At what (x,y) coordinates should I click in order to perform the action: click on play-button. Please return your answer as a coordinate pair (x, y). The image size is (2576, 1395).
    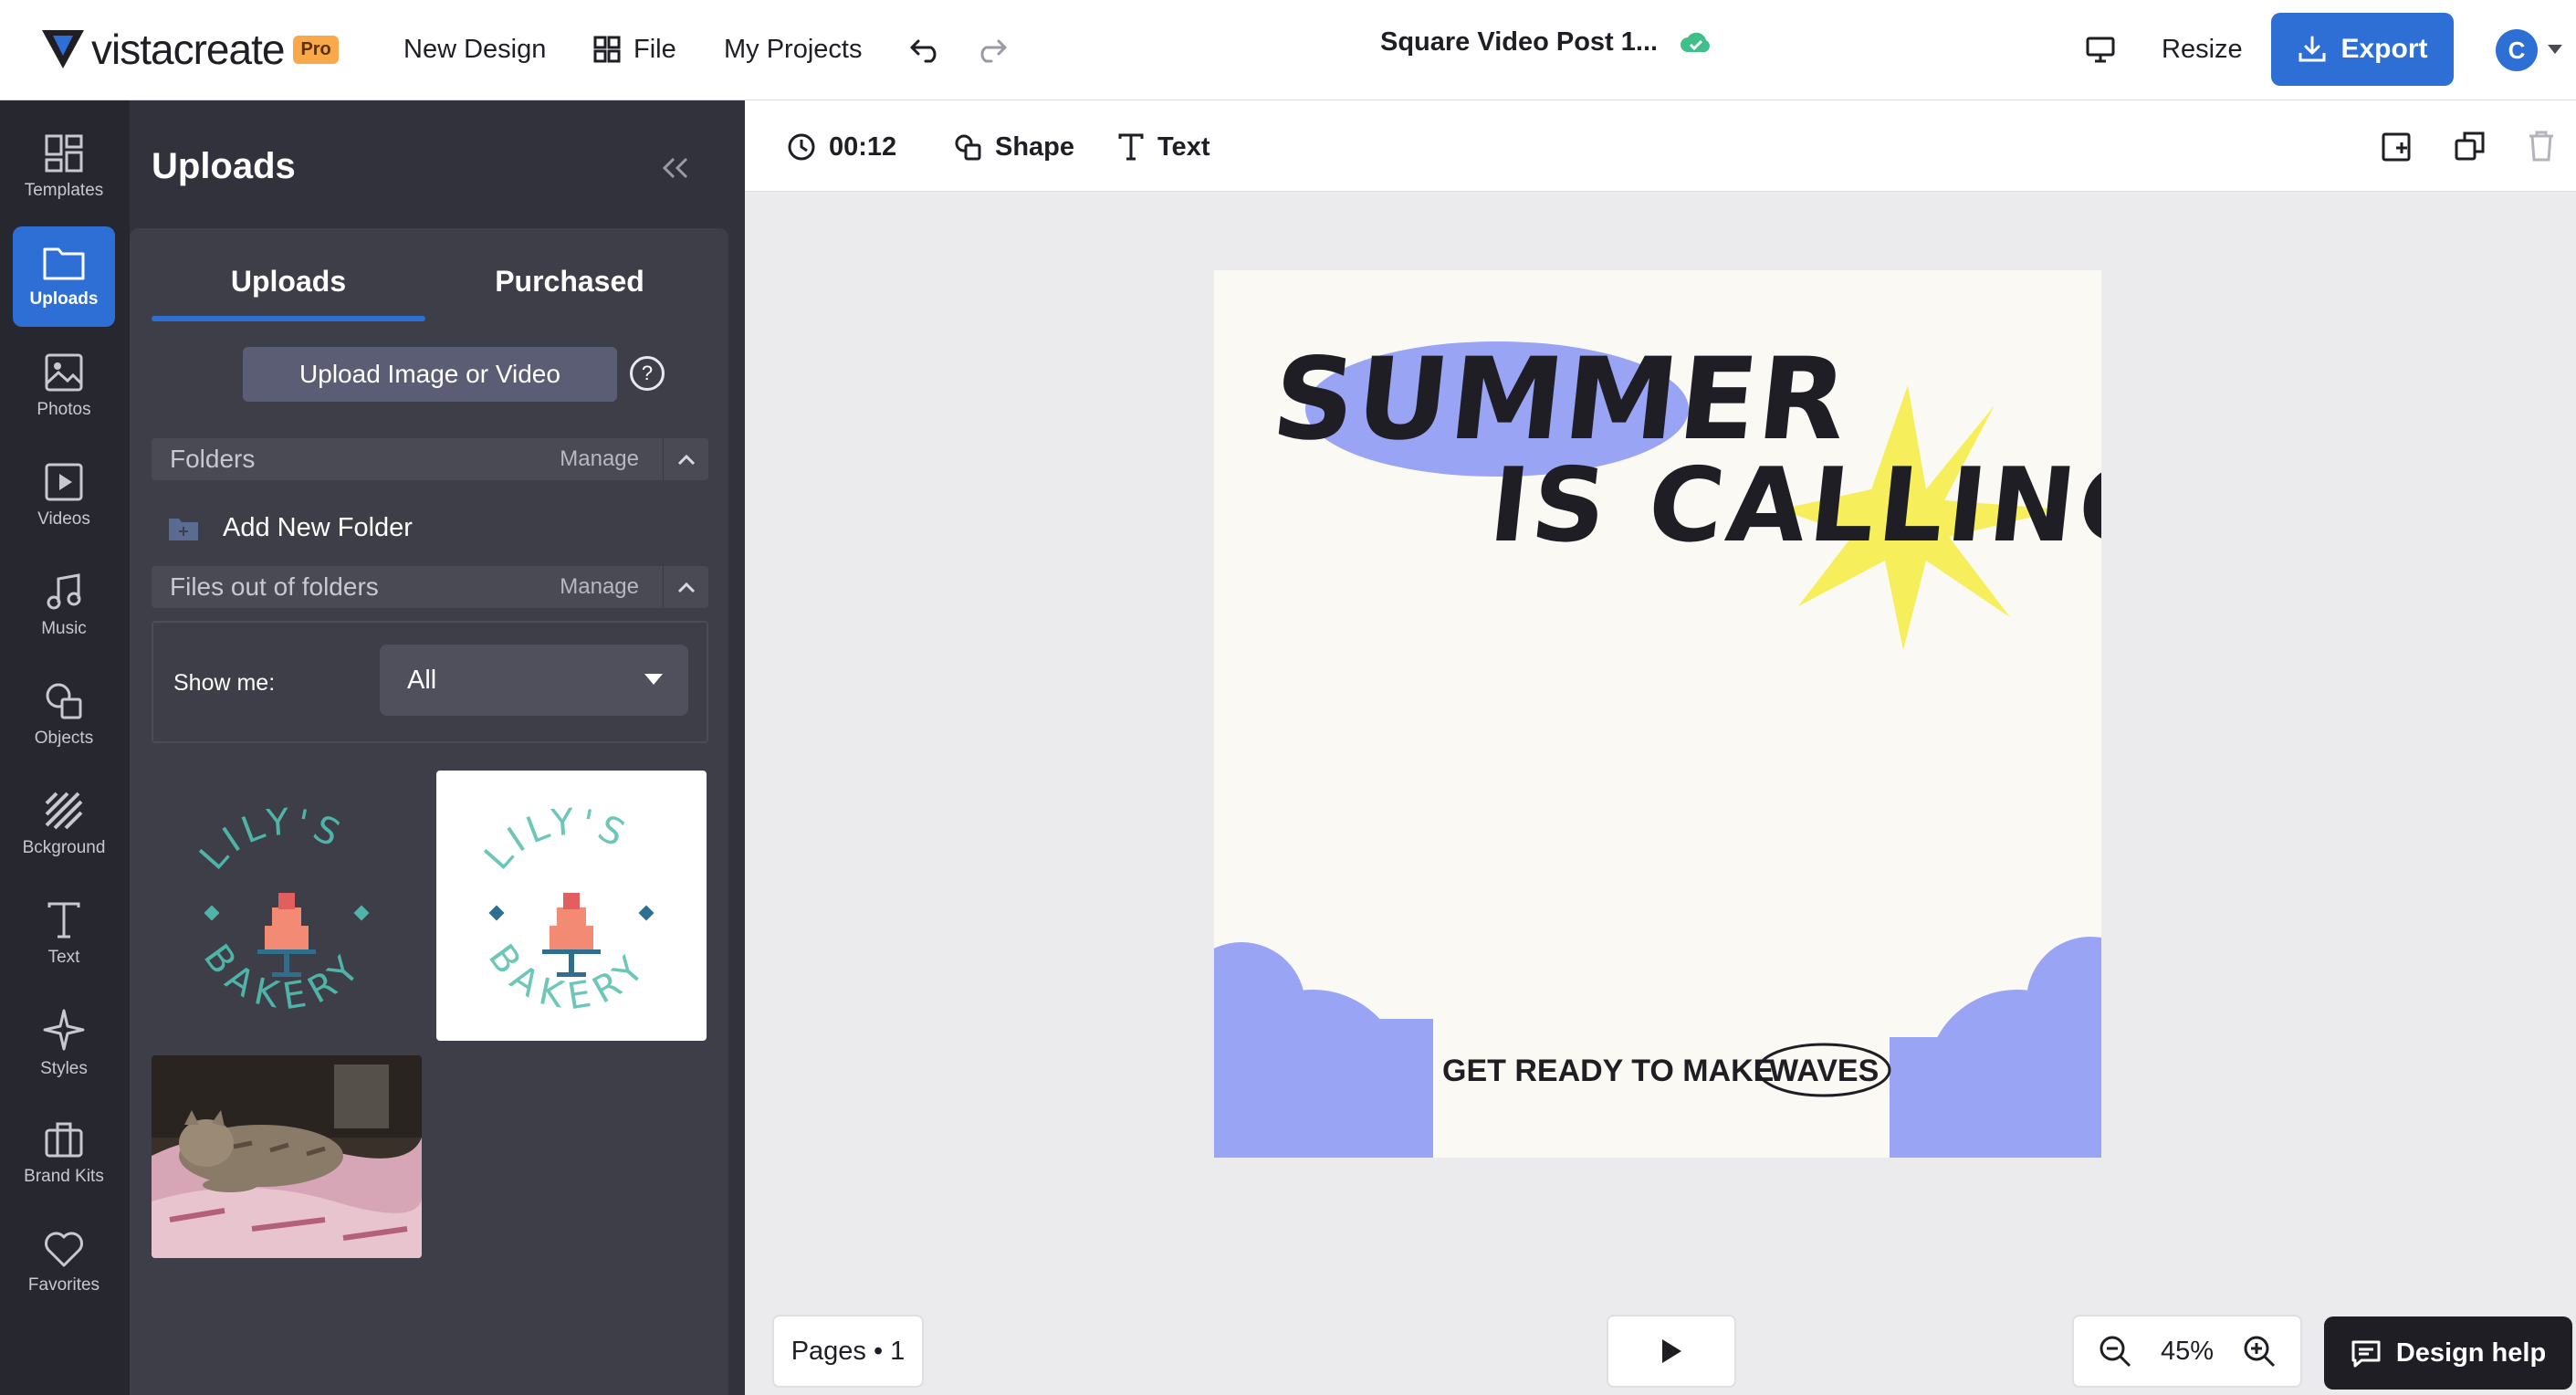
    Looking at the image, I should click on (1671, 1352).